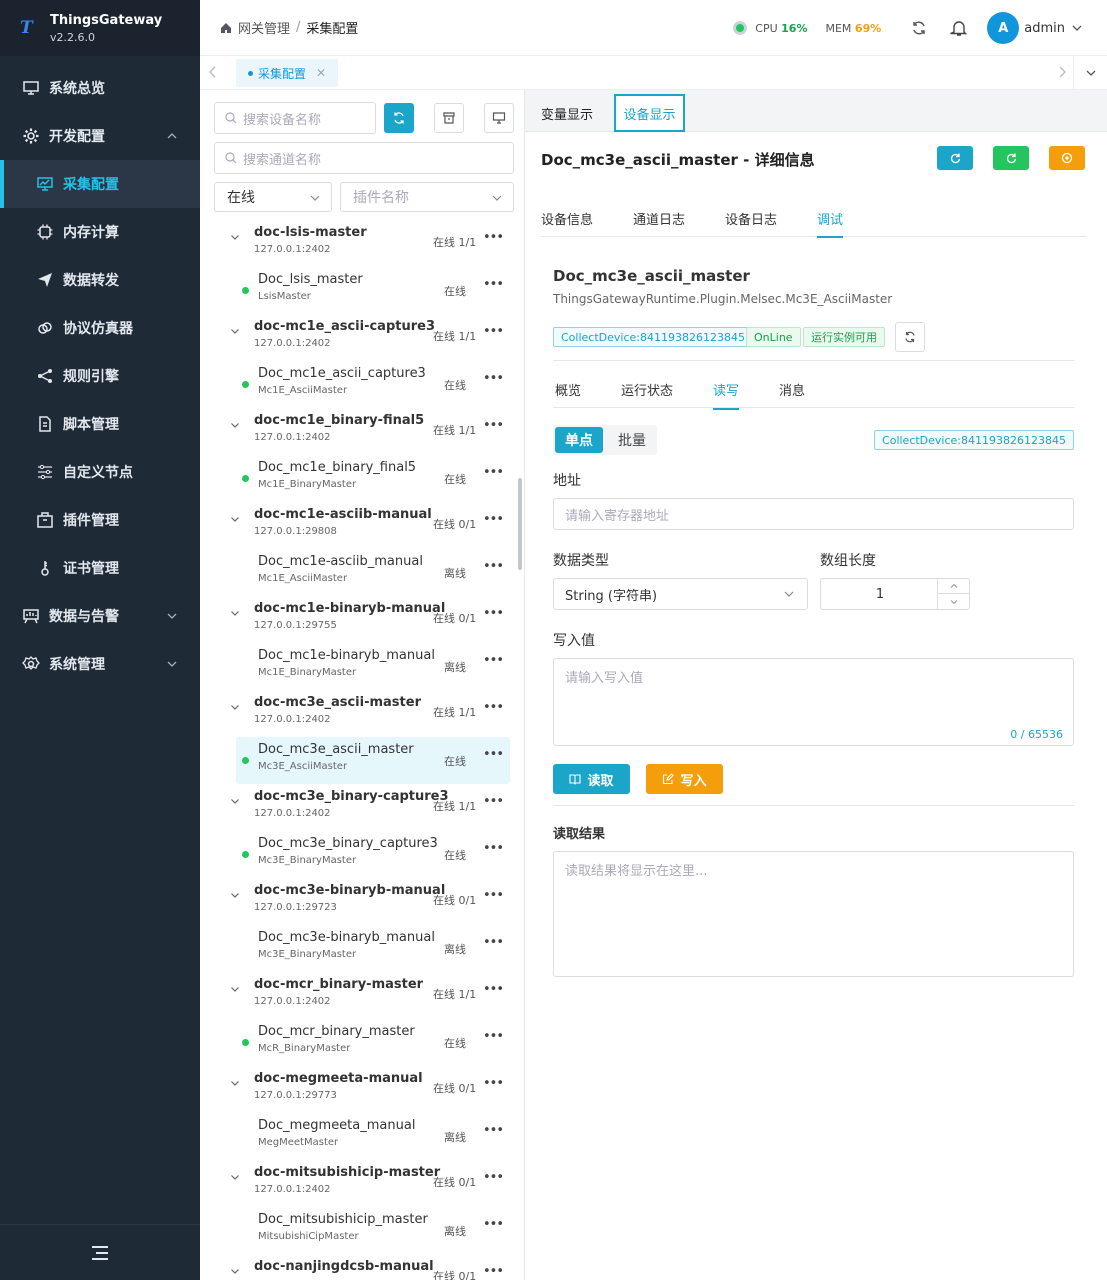 The image size is (1107, 1280). I want to click on plugin-button, so click(449, 118).